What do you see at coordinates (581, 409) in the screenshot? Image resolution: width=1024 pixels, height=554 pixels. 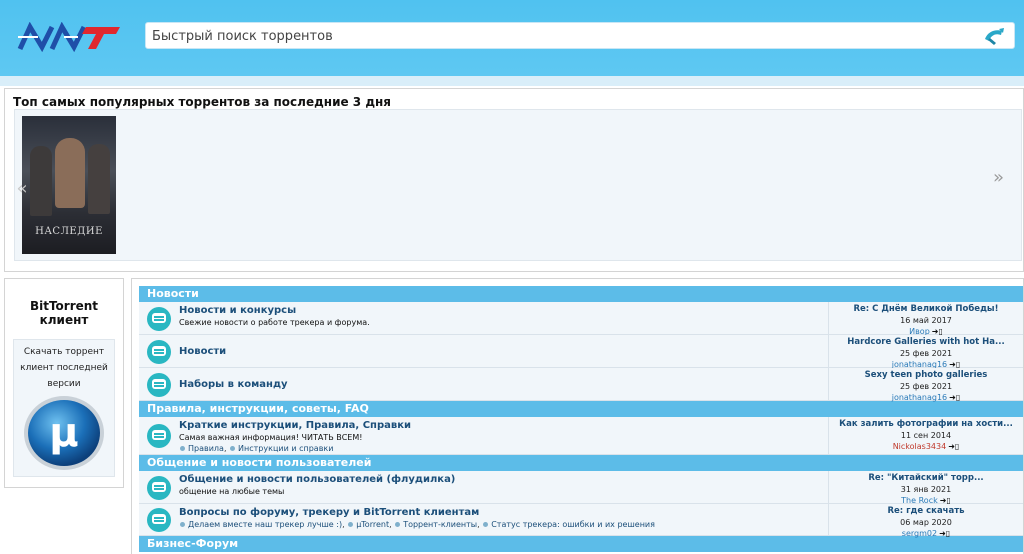 I see `forum-category-header: Правила, инструкции, советы, FAQ` at bounding box center [581, 409].